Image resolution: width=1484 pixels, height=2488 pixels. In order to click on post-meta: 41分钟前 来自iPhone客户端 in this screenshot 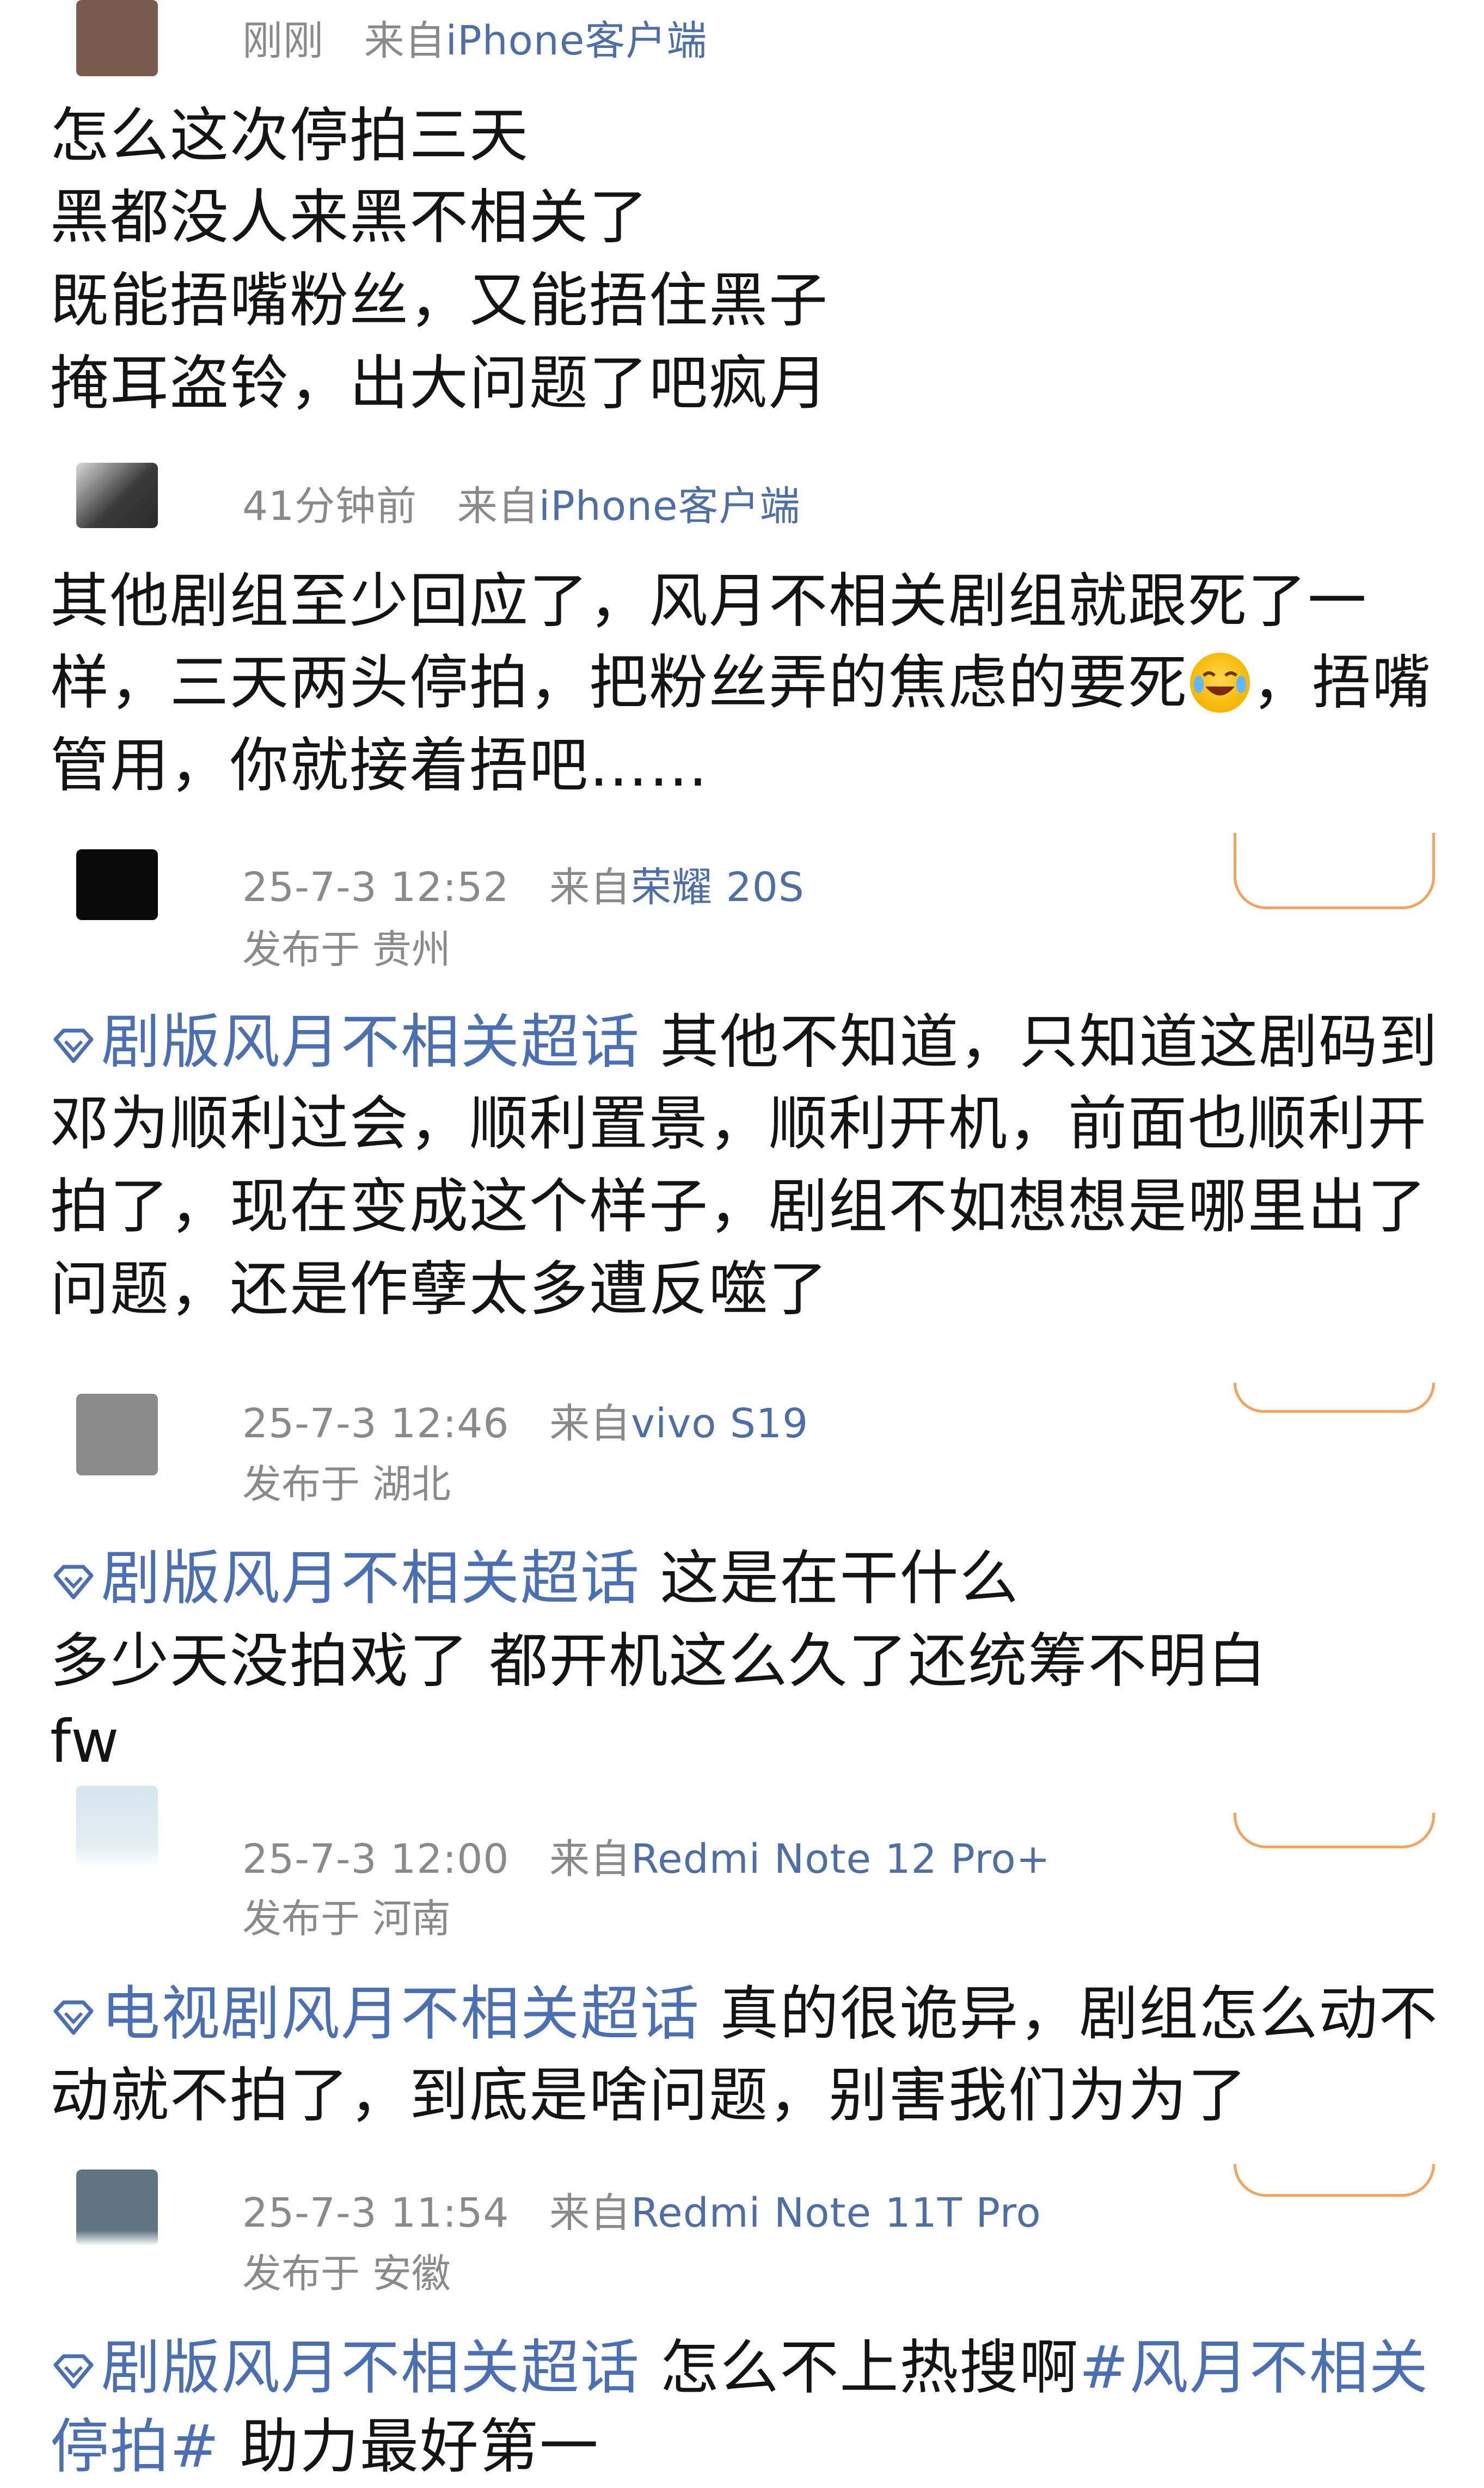, I will do `click(521, 503)`.